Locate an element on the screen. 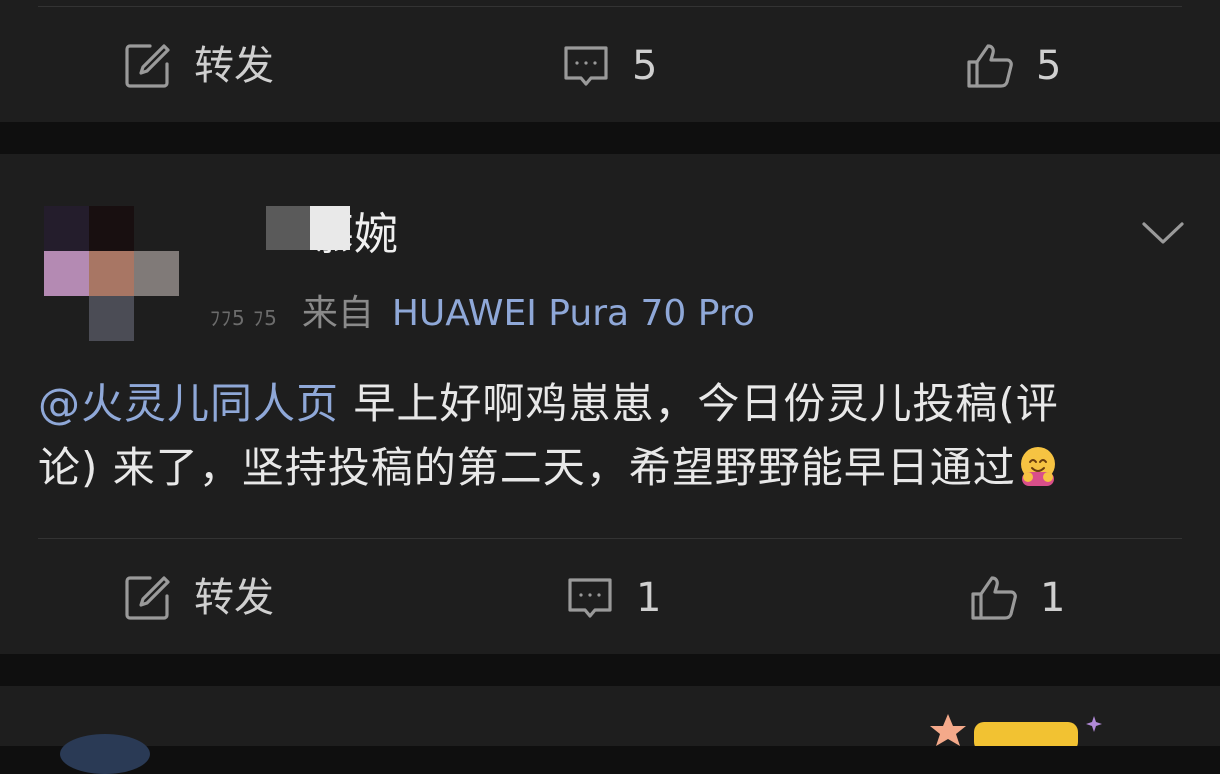  post-time: ﾌﾌ5 ﾌ5 is located at coordinates (244, 318).